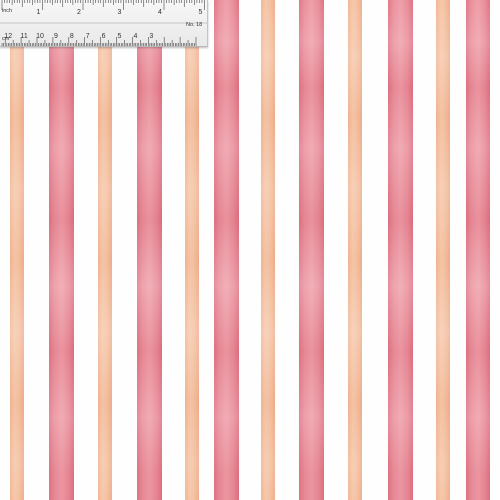  Describe the element at coordinates (79, 12) in the screenshot. I see `ruler-number: 2` at that location.